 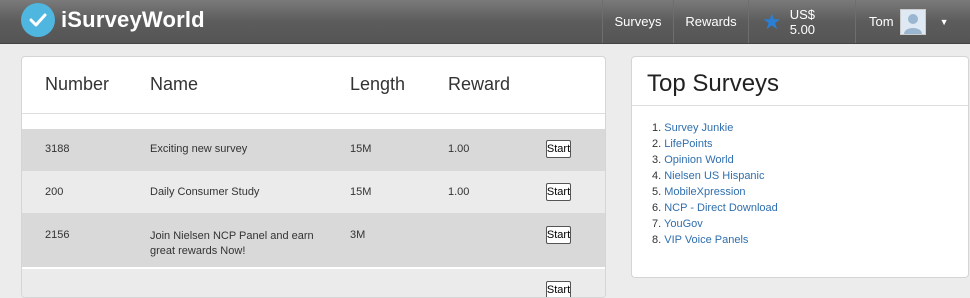 I want to click on table-row: Start, so click(x=313, y=283).